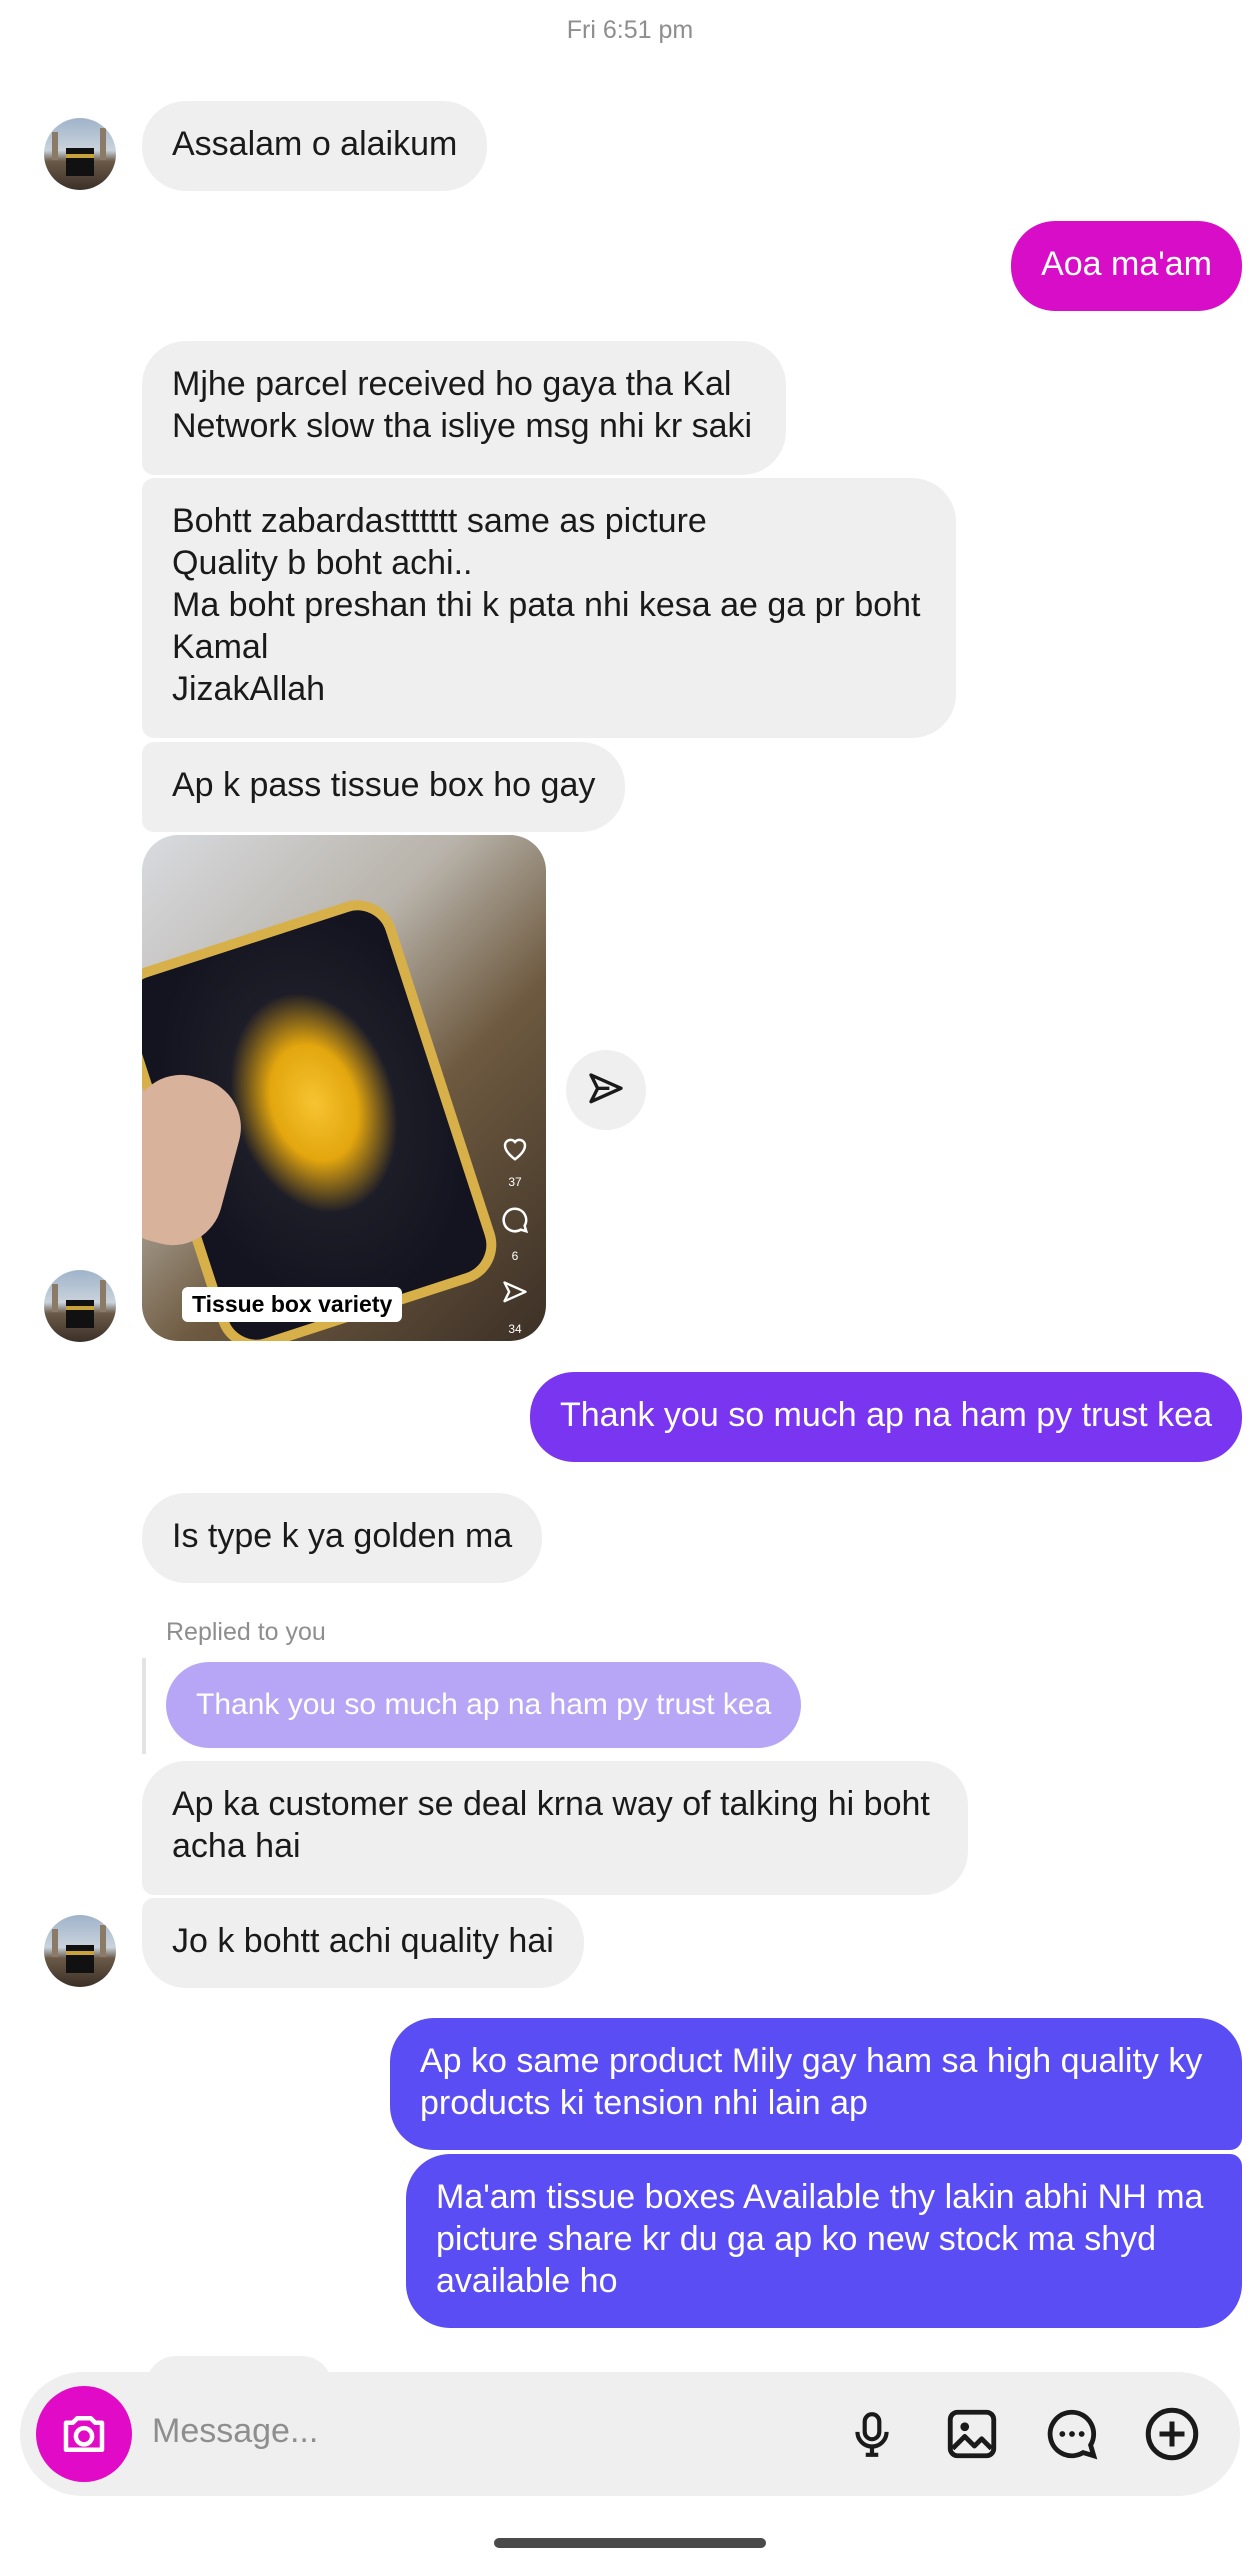 This screenshot has height=2568, width=1260. What do you see at coordinates (515, 1256) in the screenshot?
I see `comment-count: 6` at bounding box center [515, 1256].